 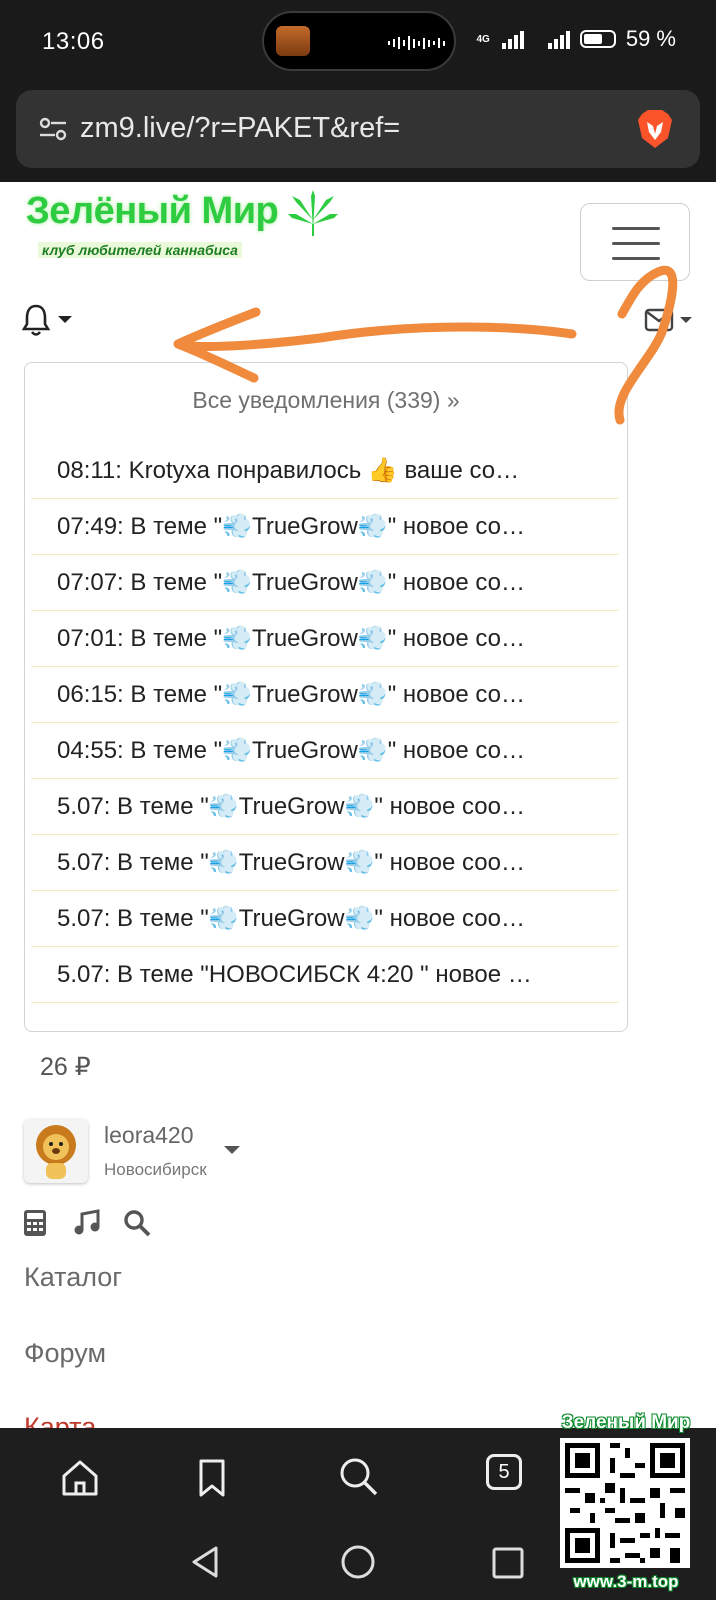 What do you see at coordinates (37, 1223) in the screenshot?
I see `calculator-icon` at bounding box center [37, 1223].